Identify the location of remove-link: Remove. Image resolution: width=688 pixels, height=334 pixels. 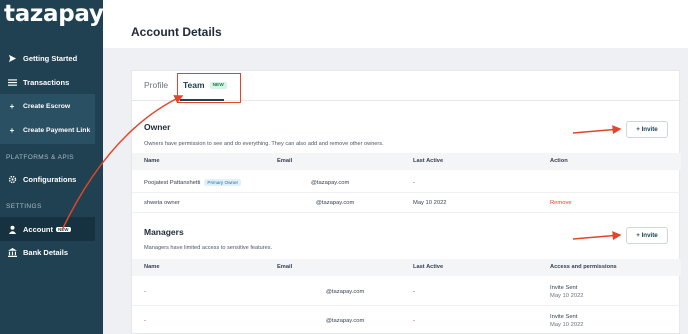
(561, 203).